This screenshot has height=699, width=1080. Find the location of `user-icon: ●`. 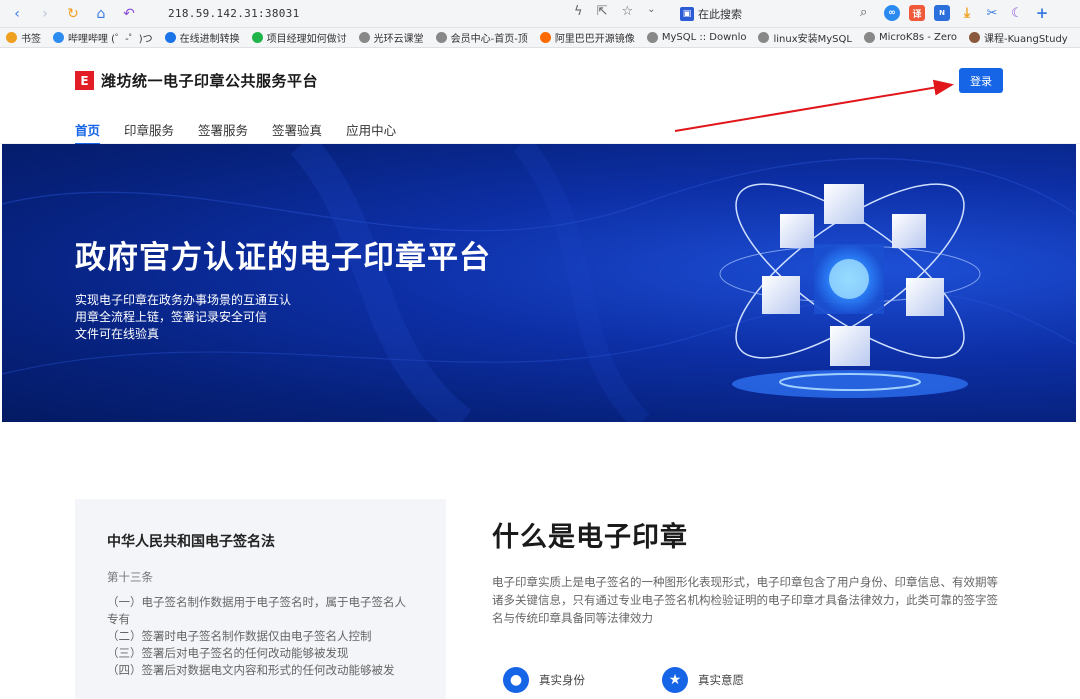

user-icon: ● is located at coordinates (516, 680).